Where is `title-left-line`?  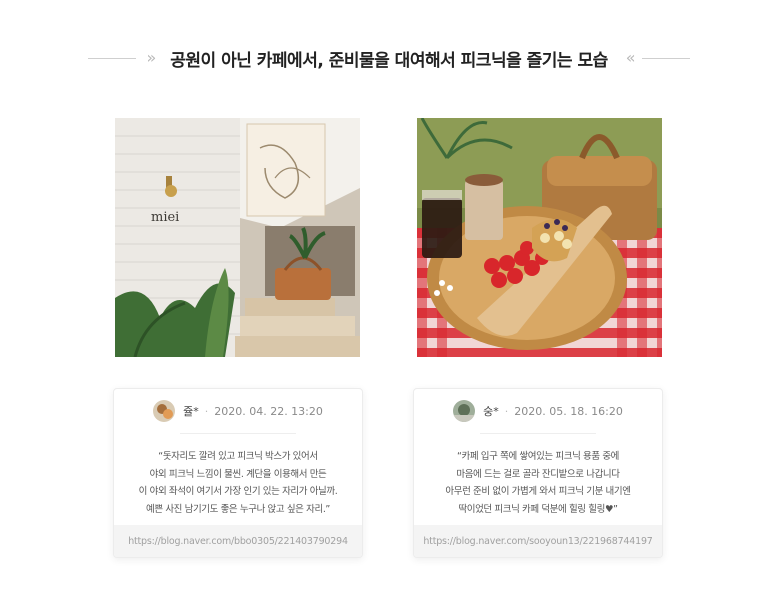 title-left-line is located at coordinates (112, 58).